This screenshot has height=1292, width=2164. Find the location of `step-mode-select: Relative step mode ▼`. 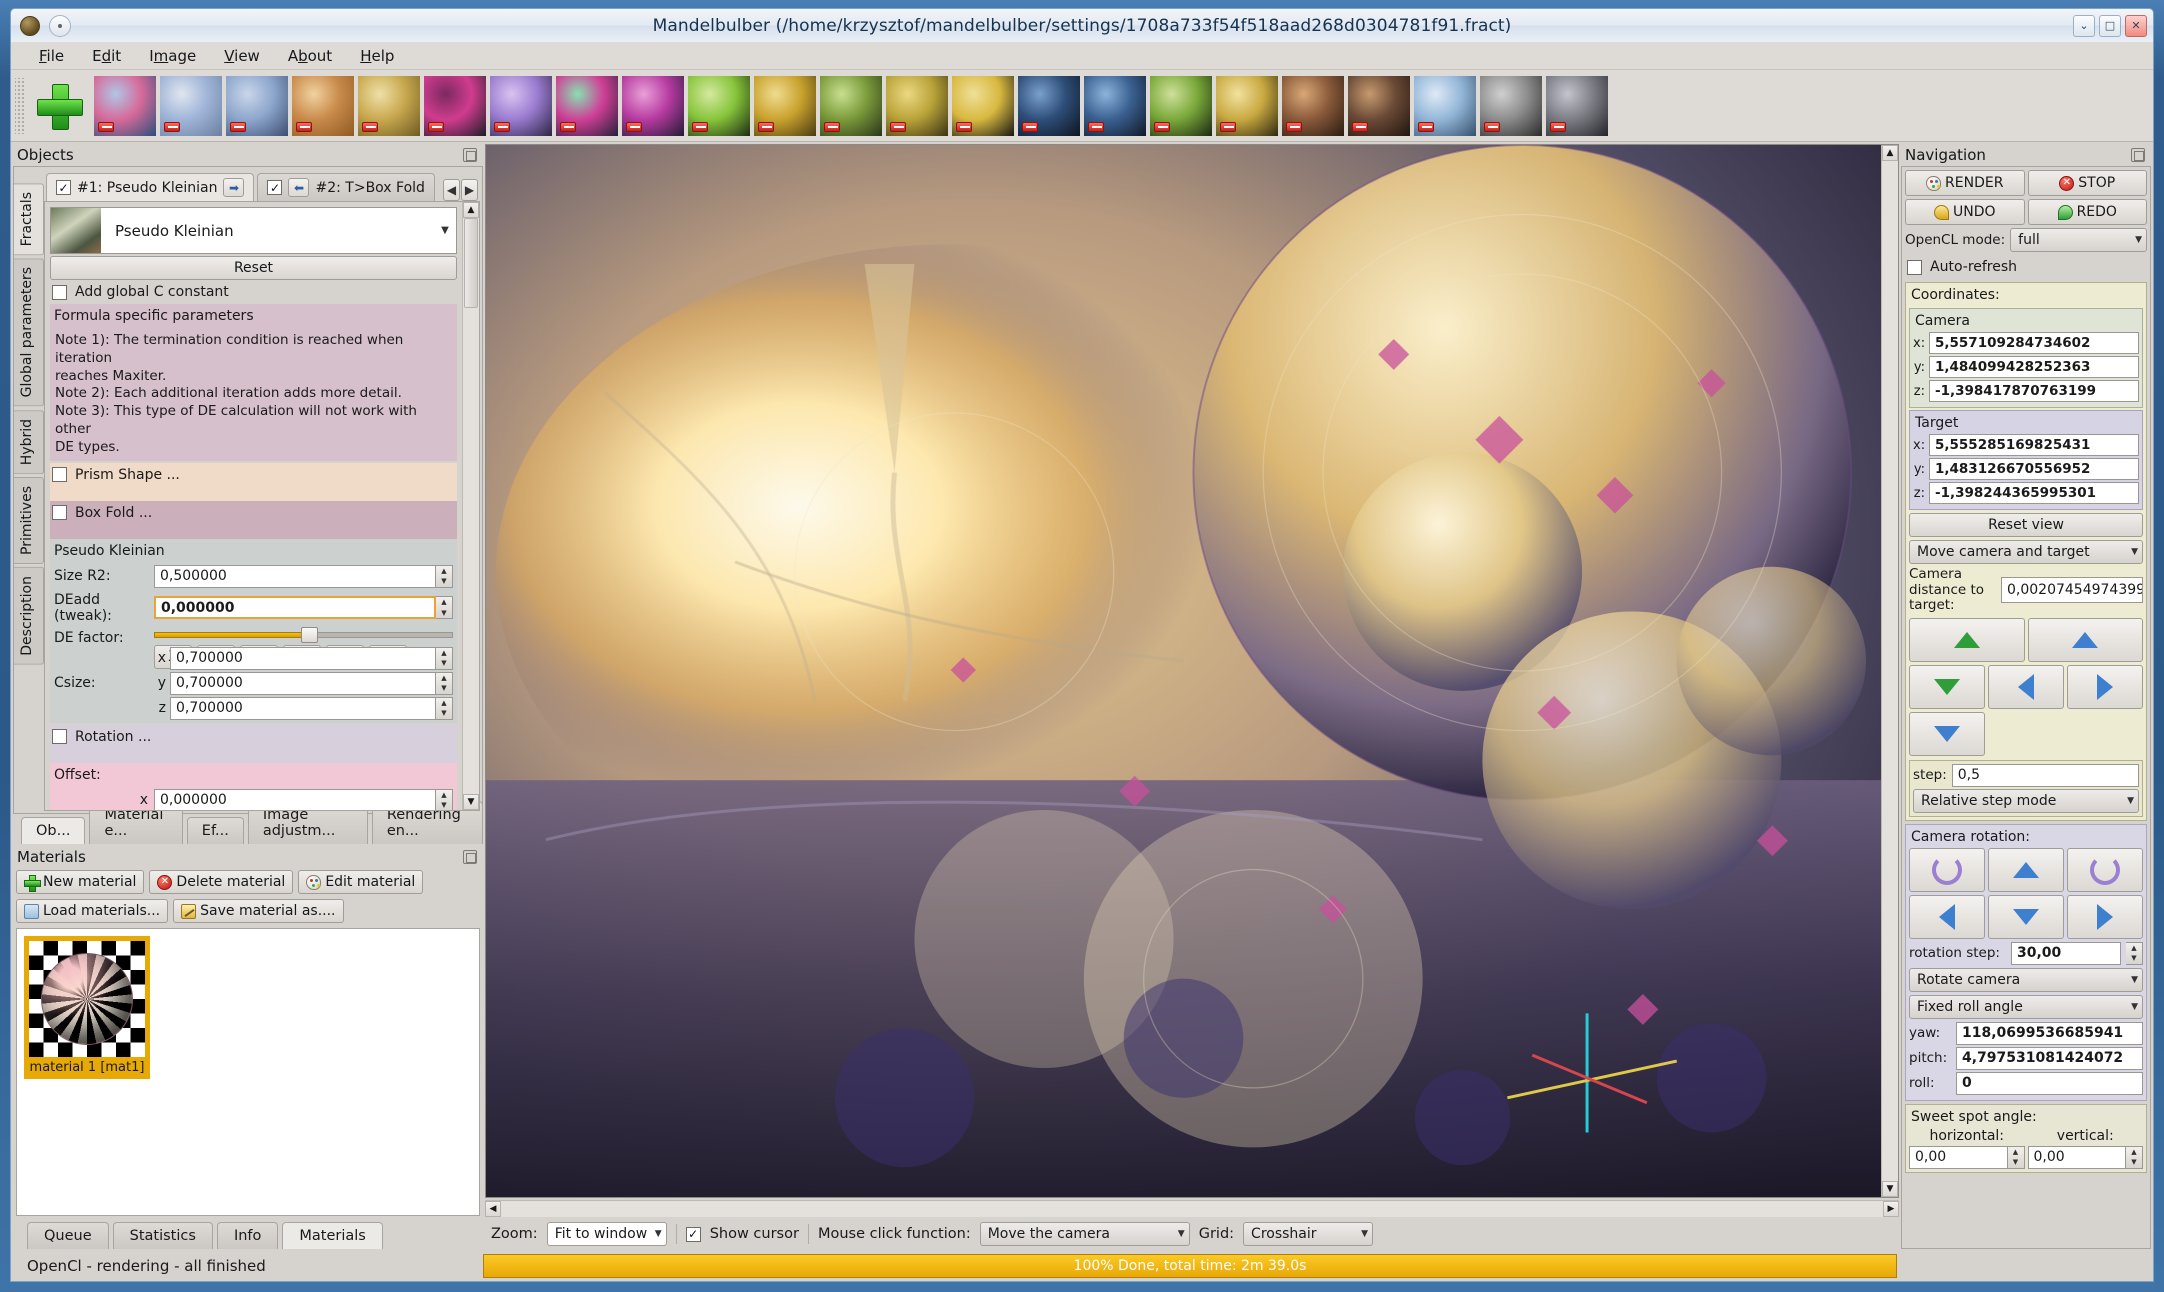

step-mode-select: Relative step mode ▼ is located at coordinates (2026, 800).